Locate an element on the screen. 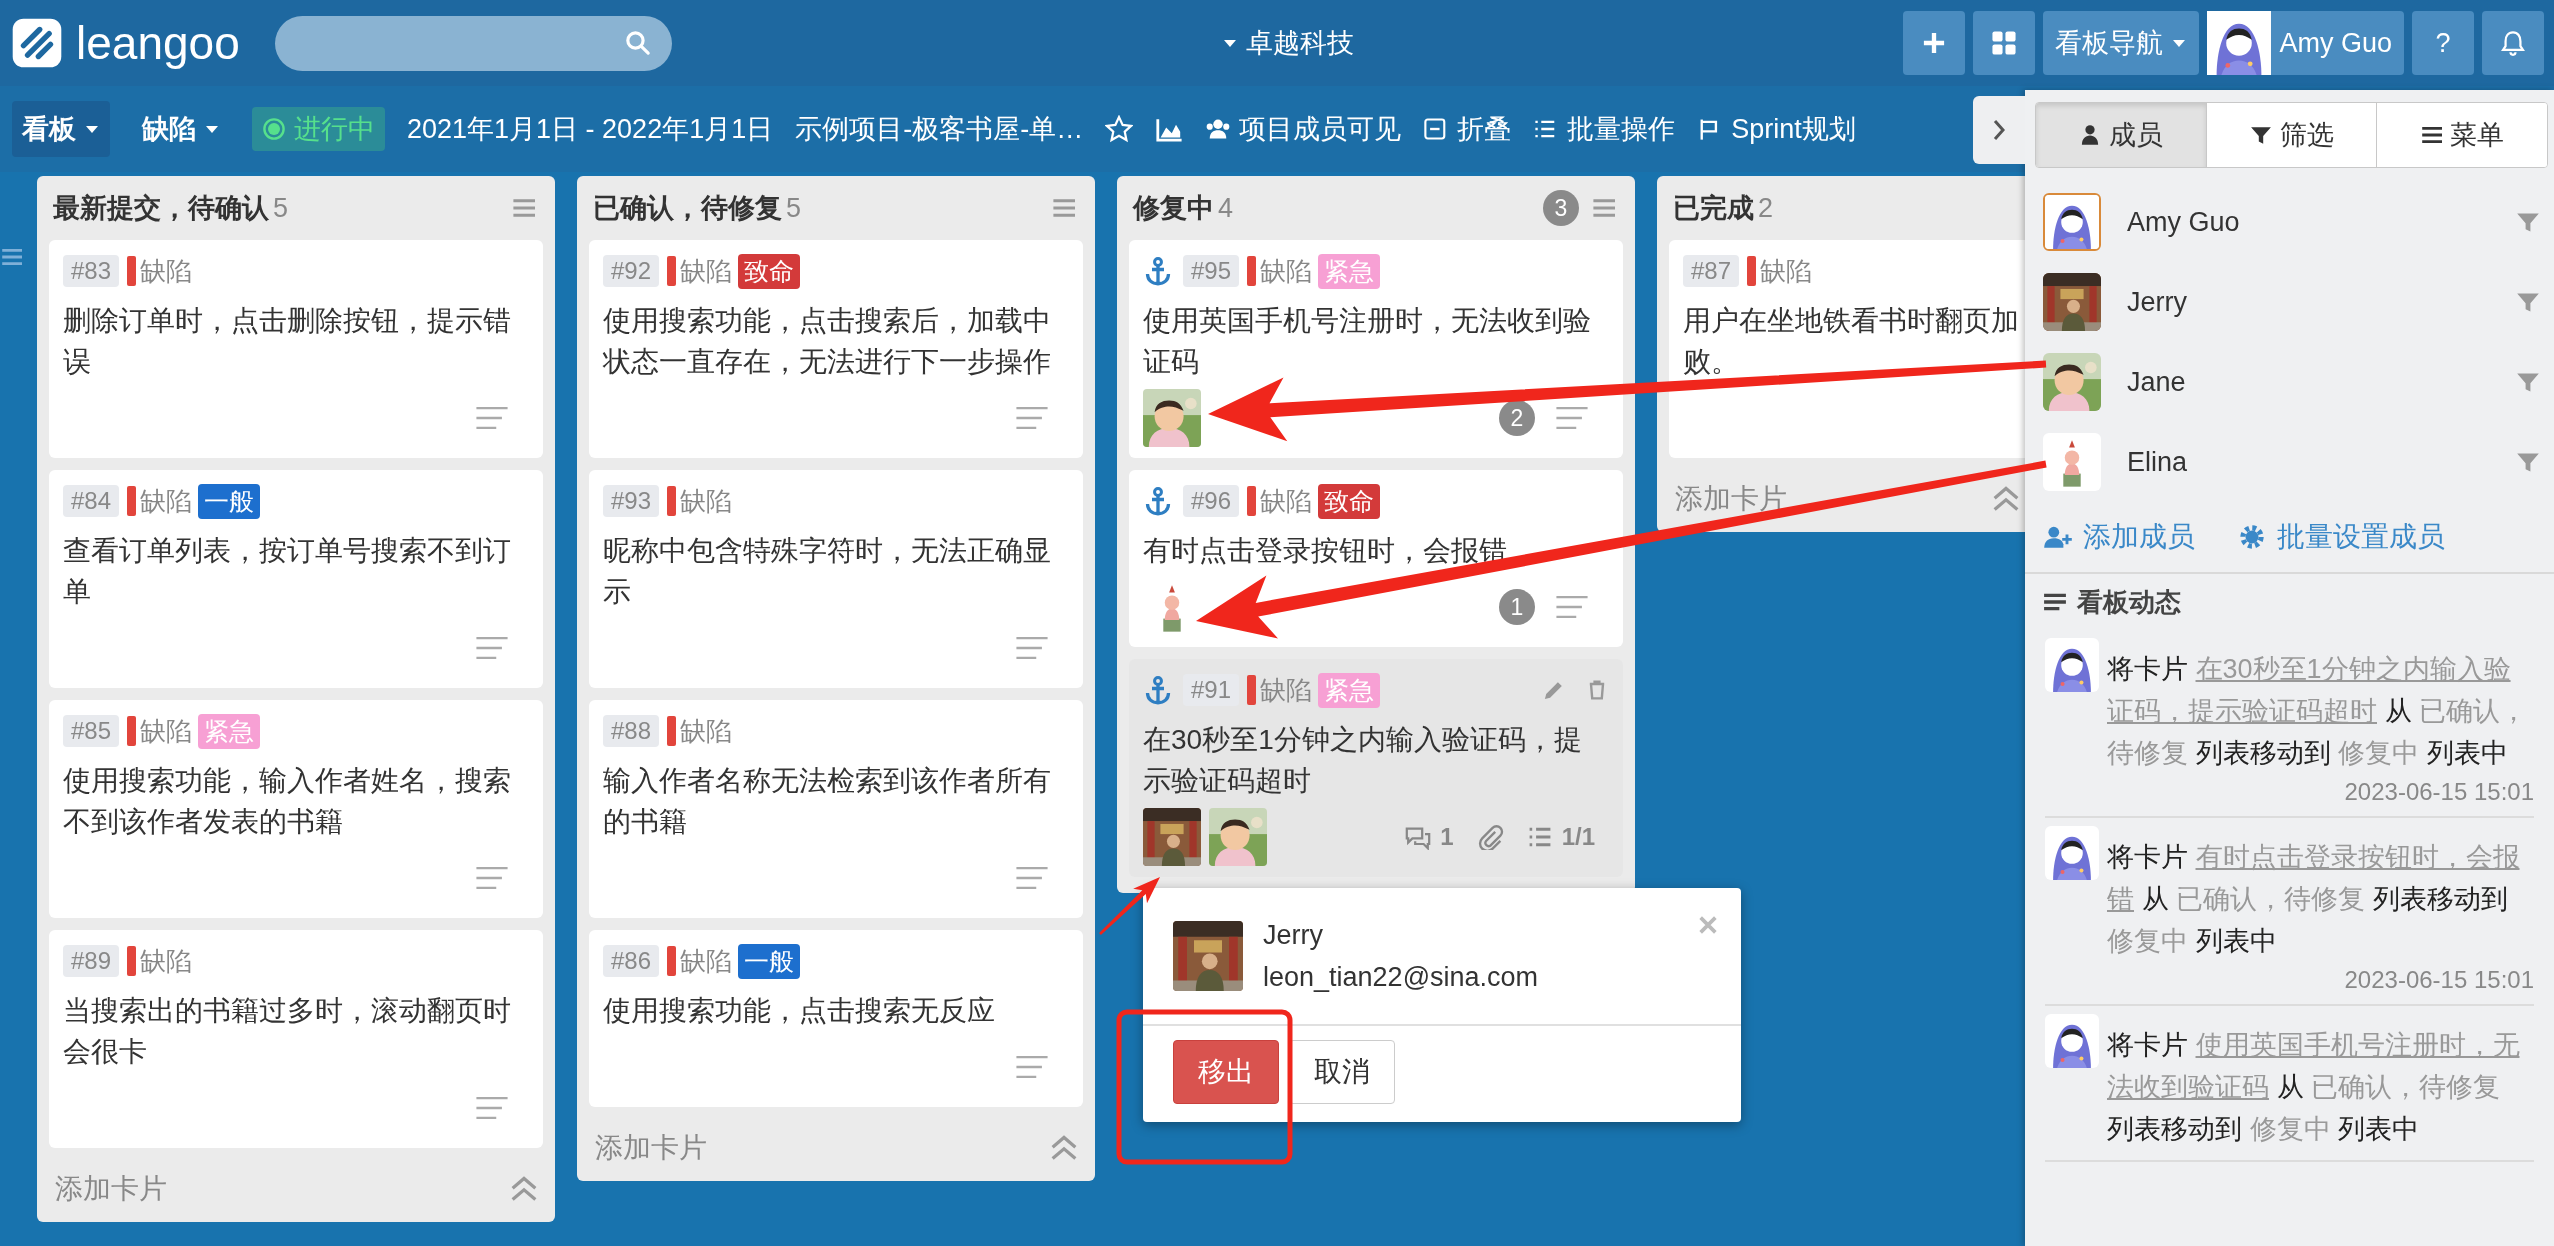  user-button: Amy Guo is located at coordinates (2305, 43).